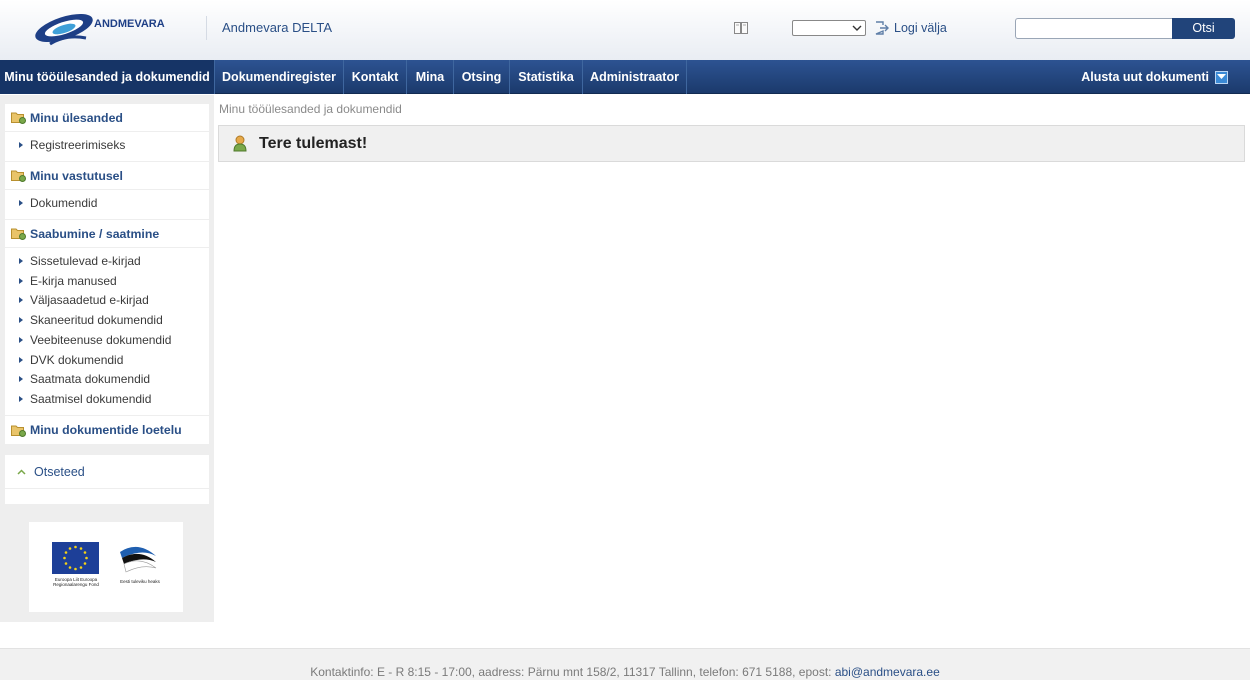  I want to click on sidebar-group-incoming-outgoing: Saabumine / saatmine, so click(107, 234).